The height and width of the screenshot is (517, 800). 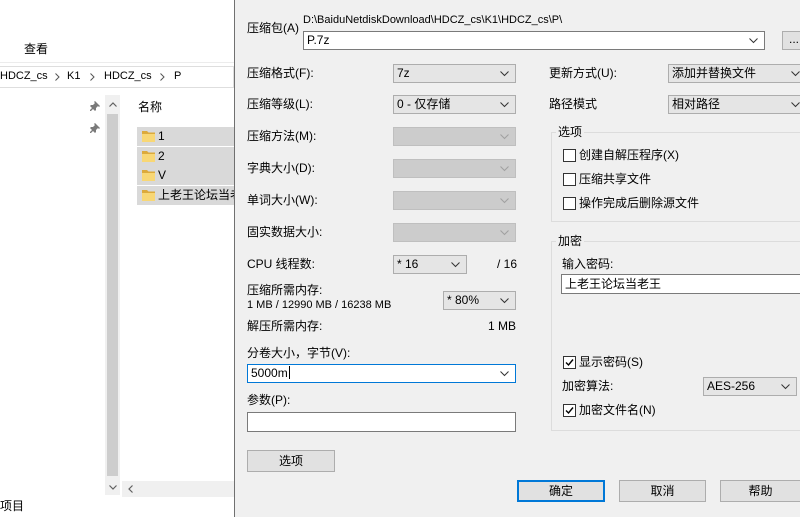 I want to click on archive-name-combo: P.7z, so click(x=534, y=40).